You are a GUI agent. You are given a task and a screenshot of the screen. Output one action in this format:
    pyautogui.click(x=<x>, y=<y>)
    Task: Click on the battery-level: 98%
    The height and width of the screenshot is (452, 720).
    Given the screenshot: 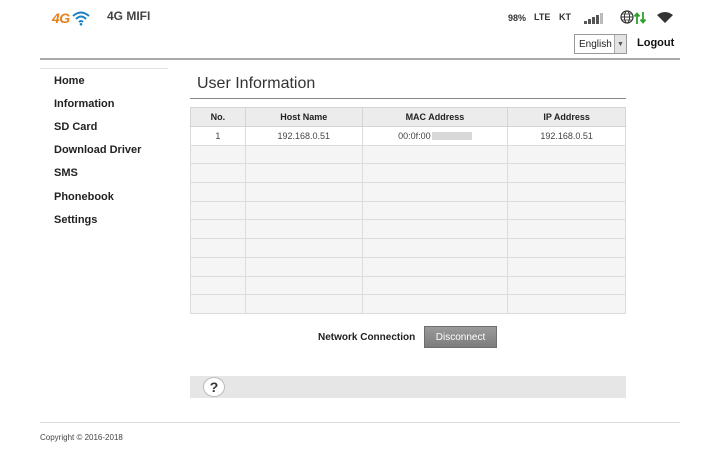 What is the action you would take?
    pyautogui.click(x=517, y=18)
    